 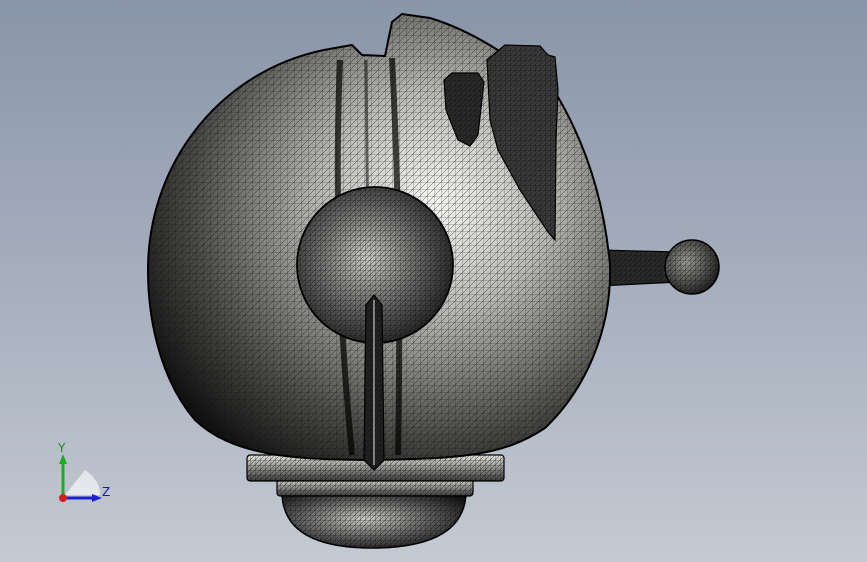 I want to click on x-axis-point, so click(x=63, y=498).